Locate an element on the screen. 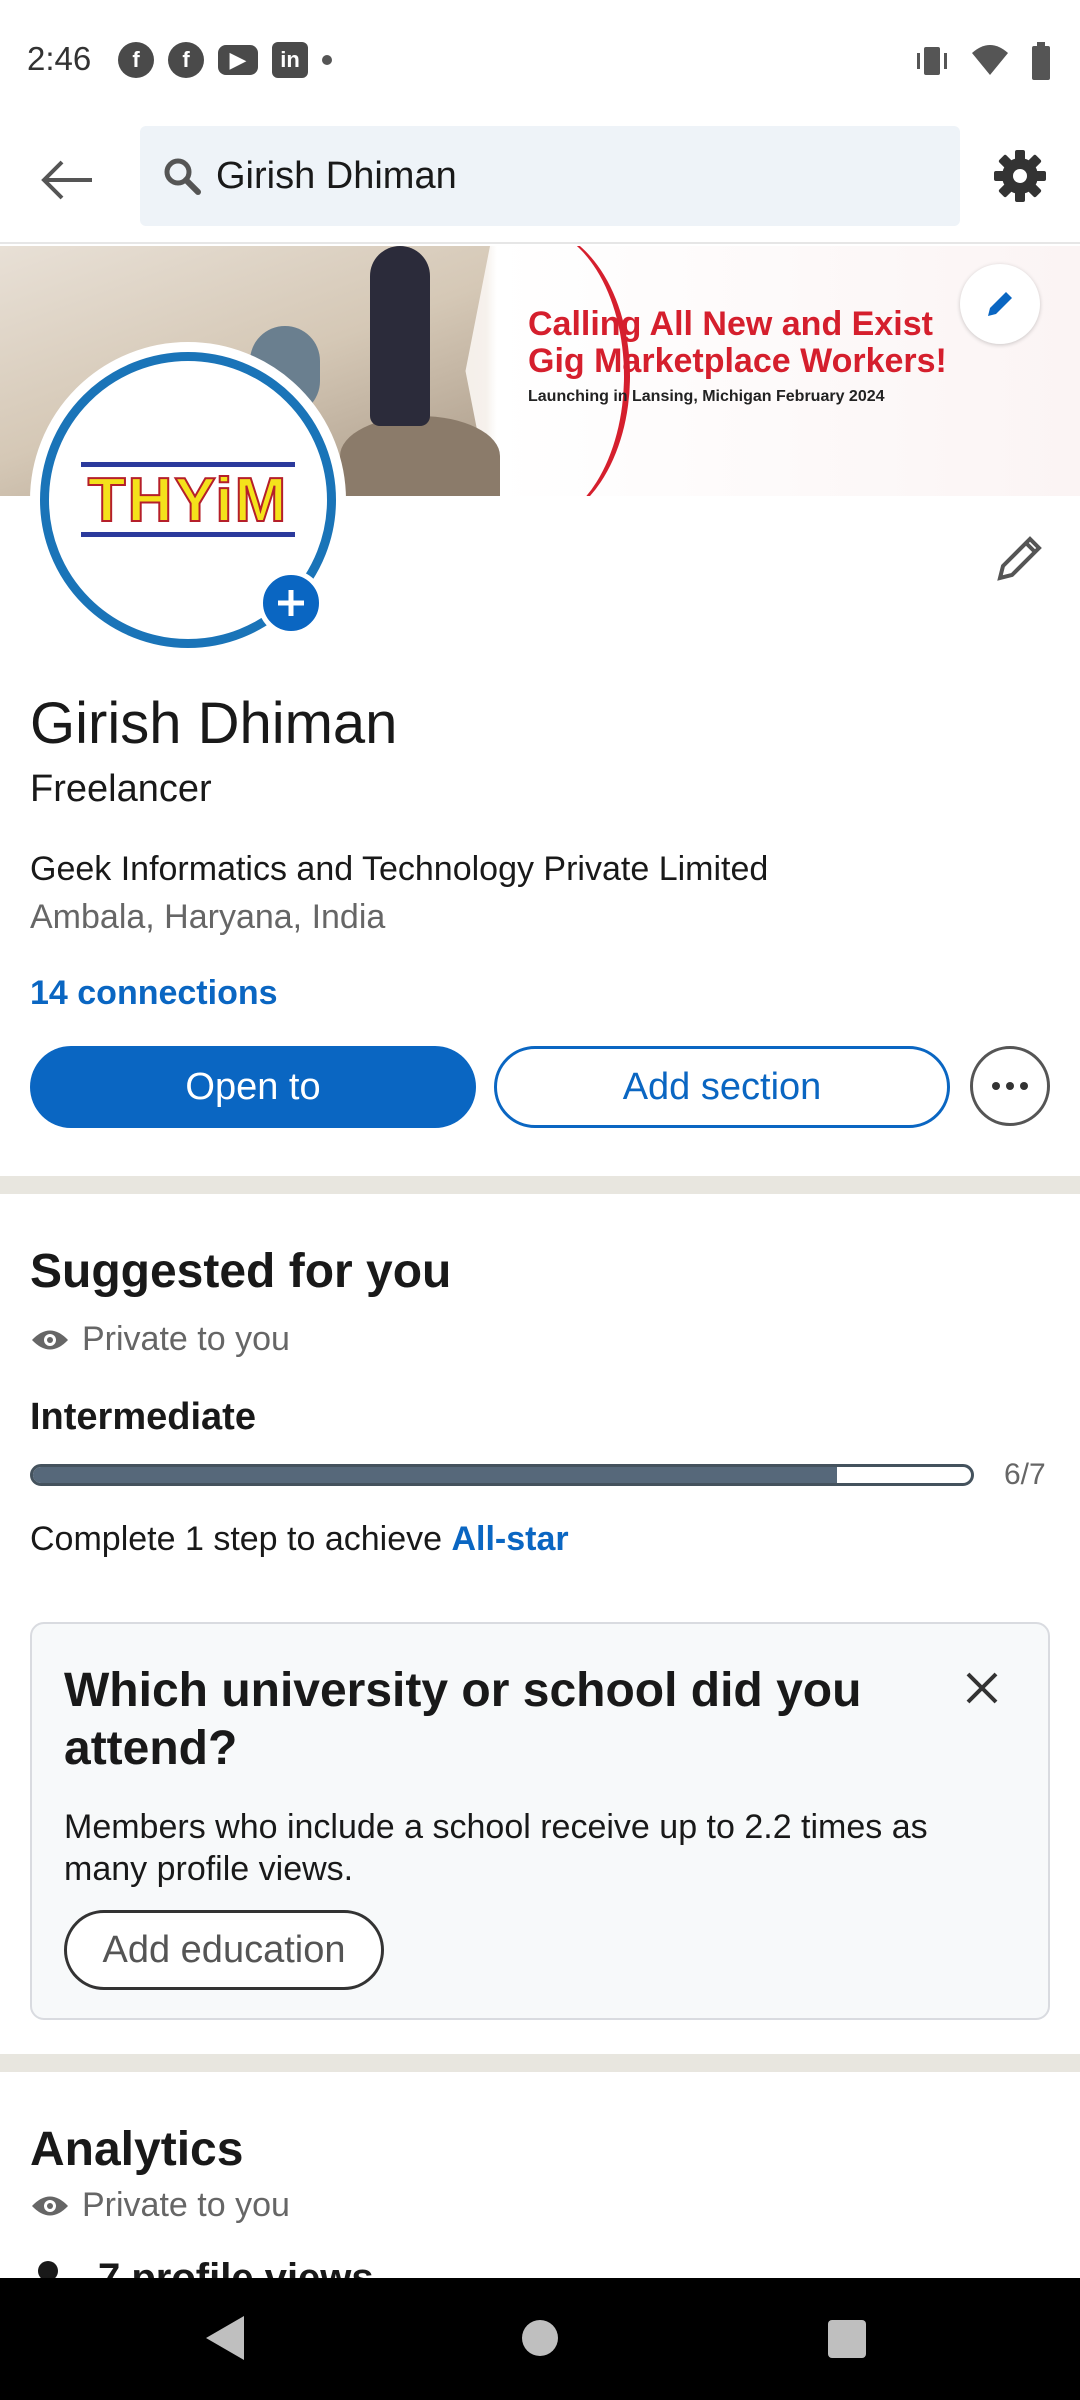 The width and height of the screenshot is (1080, 2400). profile-strength-fill is located at coordinates (435, 1475).